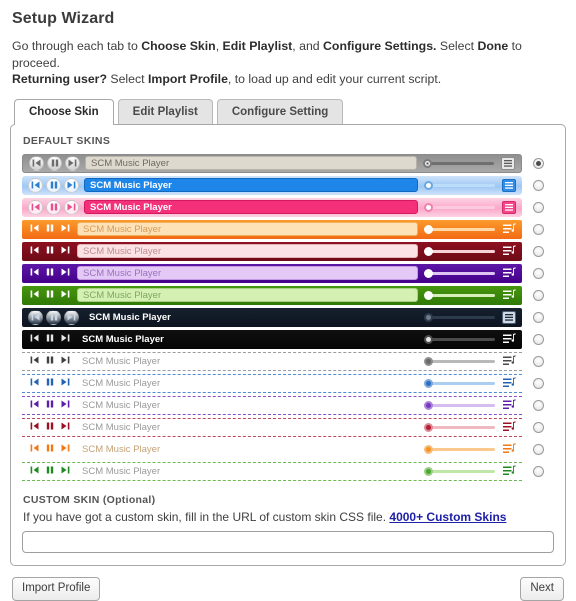 This screenshot has width=576, height=601. Describe the element at coordinates (165, 111) in the screenshot. I see `tab-edit-playlist: Edit Playlist` at that location.